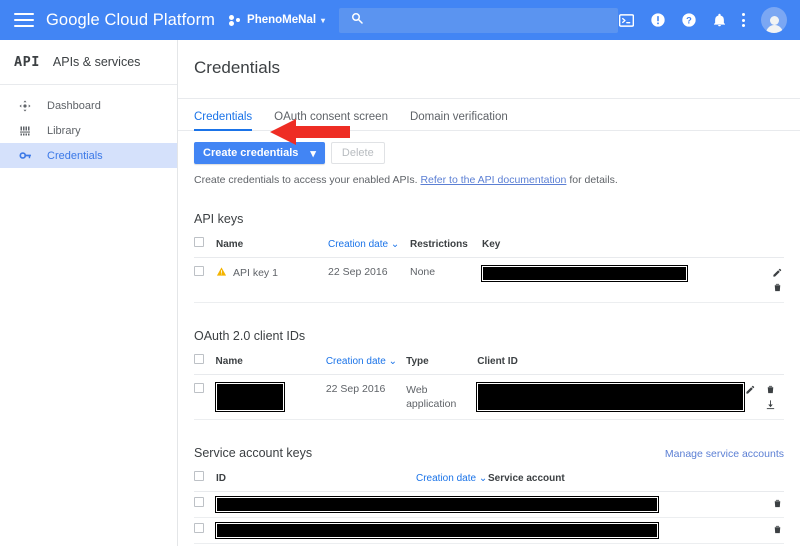 Image resolution: width=800 pixels, height=546 pixels. What do you see at coordinates (255, 273) in the screenshot?
I see `api-key-name: API key 1` at bounding box center [255, 273].